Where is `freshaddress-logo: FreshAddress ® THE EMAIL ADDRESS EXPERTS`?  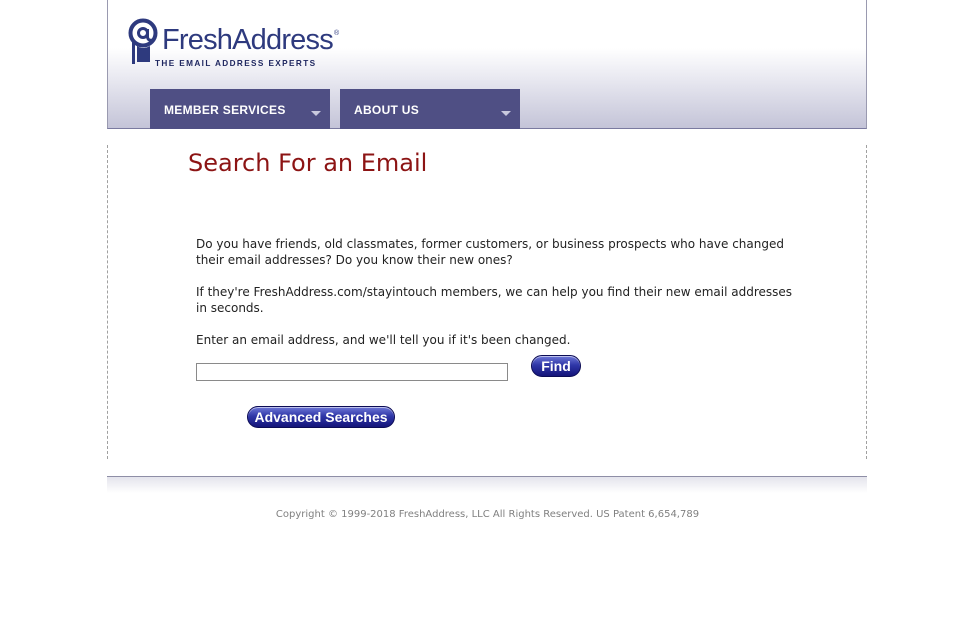 freshaddress-logo: FreshAddress ® THE EMAIL ADDRESS EXPERTS is located at coordinates (235, 44).